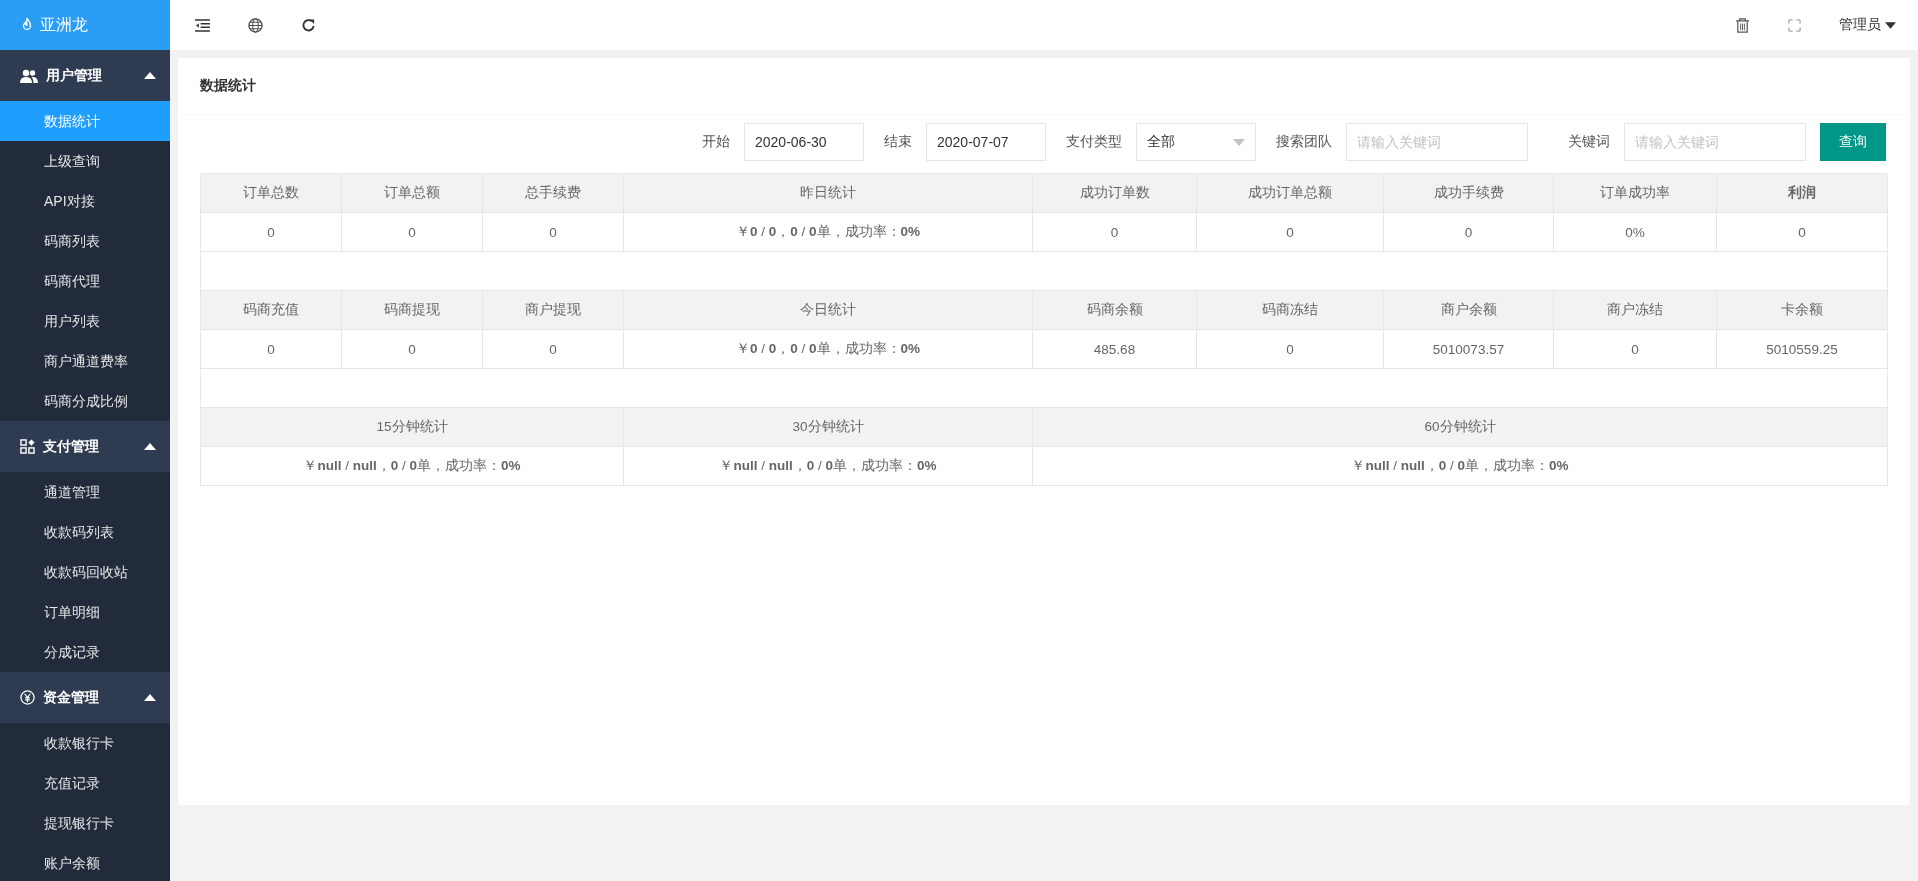 Image resolution: width=1918 pixels, height=881 pixels. I want to click on table-cell: 0%, so click(1635, 232).